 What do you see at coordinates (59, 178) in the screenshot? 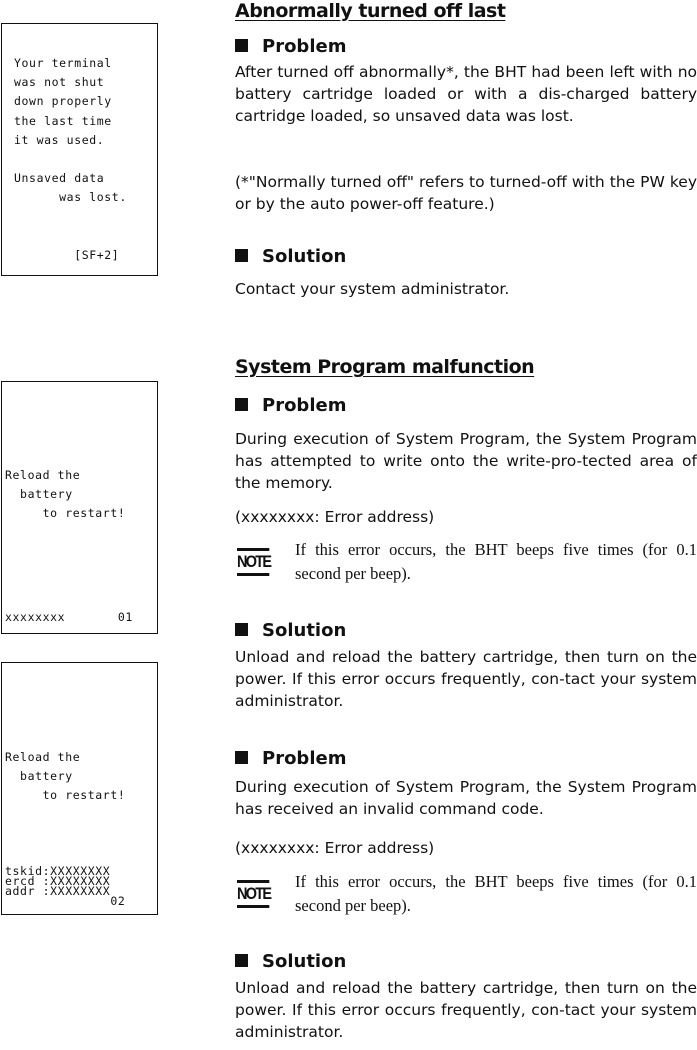
I see `screen-line: Unsaved data` at bounding box center [59, 178].